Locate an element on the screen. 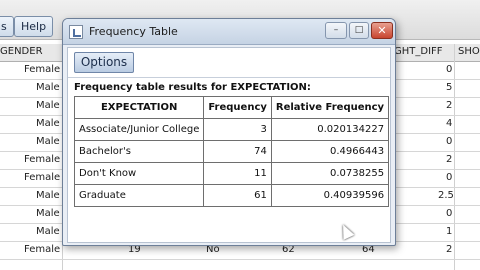 This screenshot has width=480, height=270. relative-frequency-cell: 0.020134227 is located at coordinates (330, 129).